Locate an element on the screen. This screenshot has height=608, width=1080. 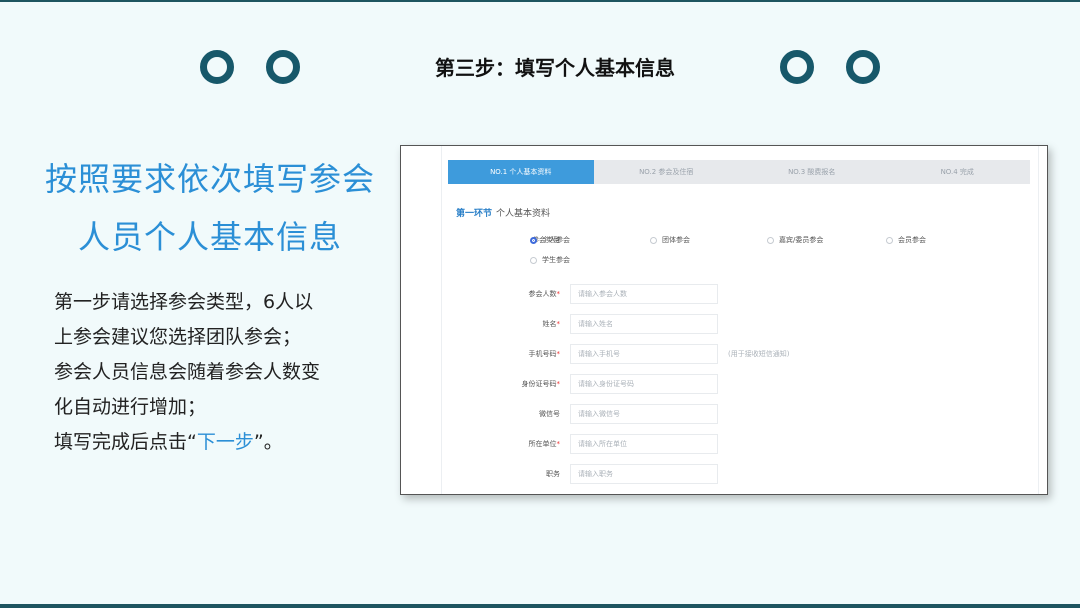
tab-attendance-lodging: NO.2 参会及住宿 is located at coordinates (667, 172).